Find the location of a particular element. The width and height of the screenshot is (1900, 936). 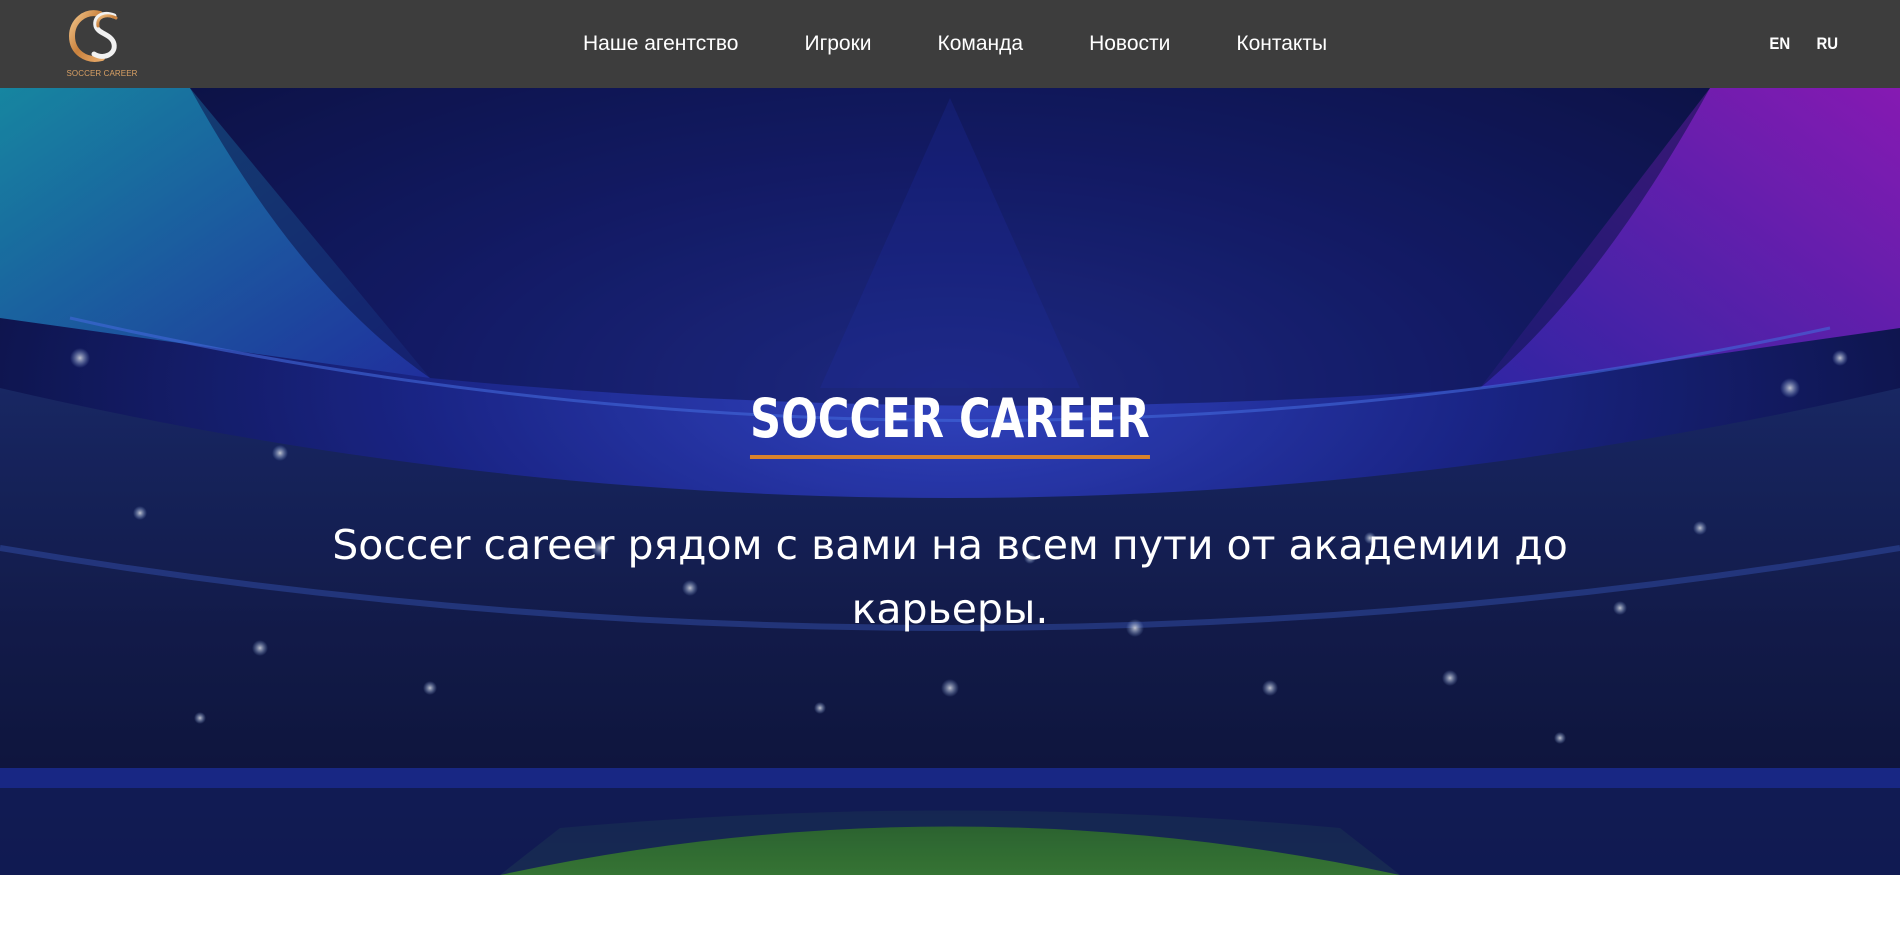

brand-logo: SOCCER CAREER is located at coordinates (102, 44).